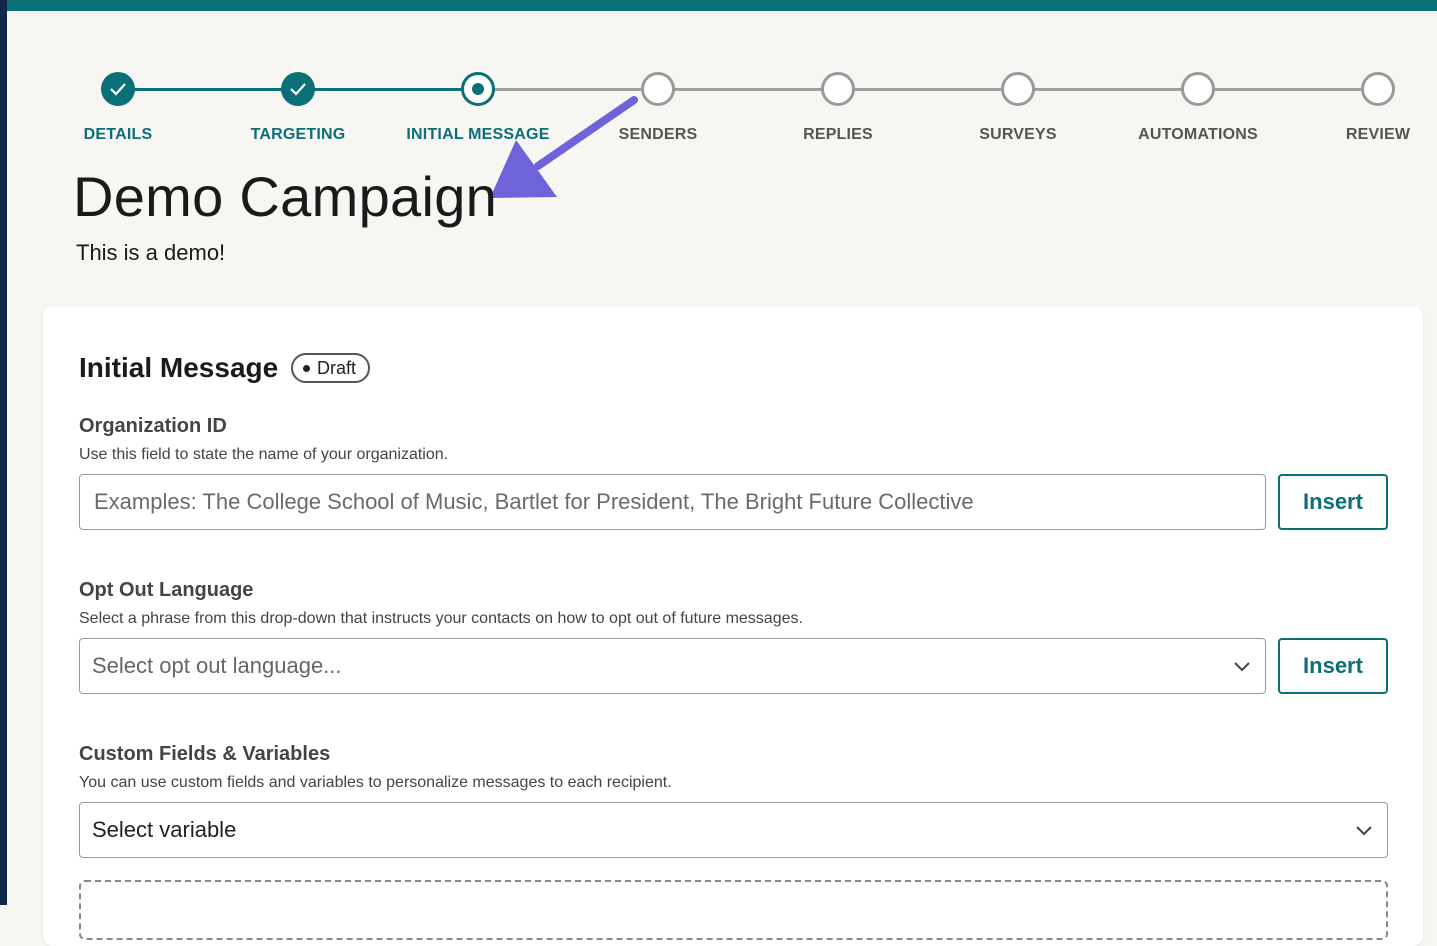 Image resolution: width=1437 pixels, height=946 pixels. What do you see at coordinates (1333, 666) in the screenshot?
I see `insert-opt-out-button: Insert` at bounding box center [1333, 666].